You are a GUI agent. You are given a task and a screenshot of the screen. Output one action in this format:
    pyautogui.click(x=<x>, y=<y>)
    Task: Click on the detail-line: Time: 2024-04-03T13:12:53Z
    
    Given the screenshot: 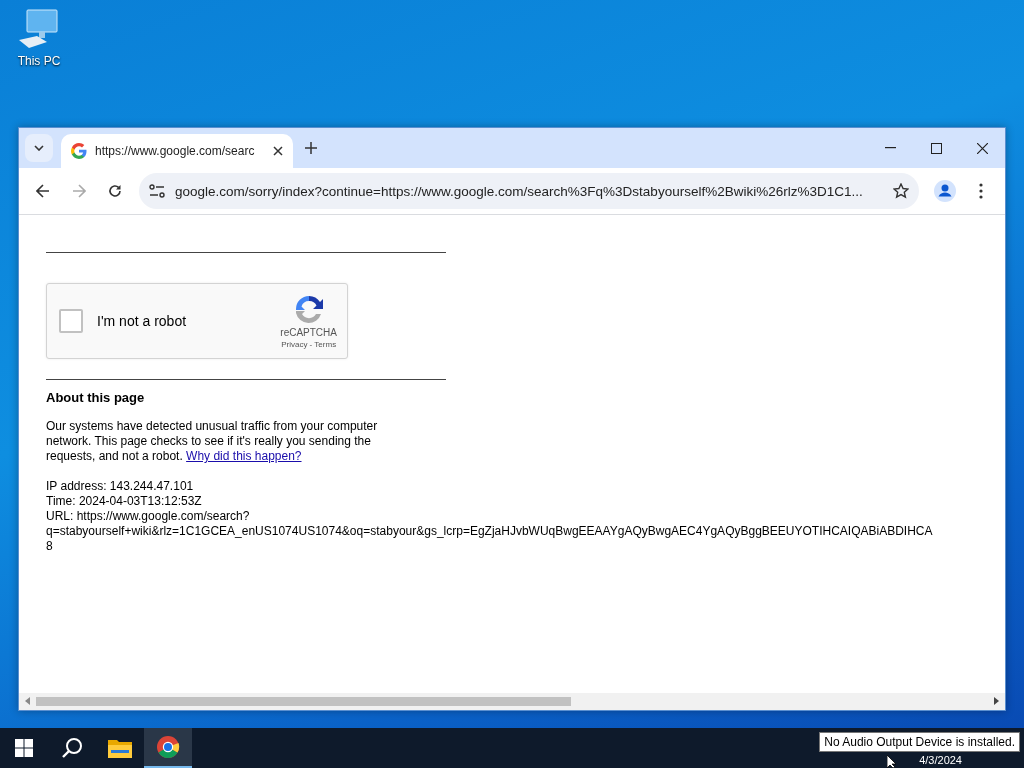 What is the action you would take?
    pyautogui.click(x=124, y=501)
    